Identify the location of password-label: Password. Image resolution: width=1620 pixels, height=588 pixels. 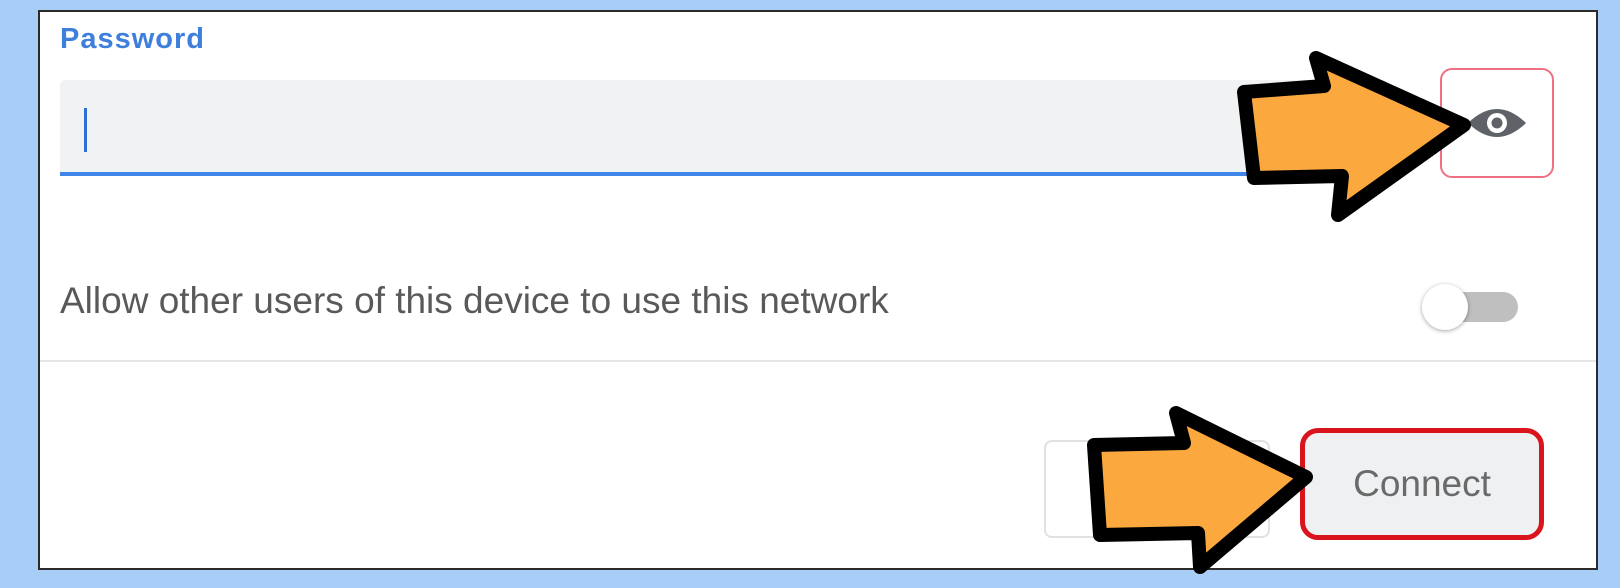
(132, 39).